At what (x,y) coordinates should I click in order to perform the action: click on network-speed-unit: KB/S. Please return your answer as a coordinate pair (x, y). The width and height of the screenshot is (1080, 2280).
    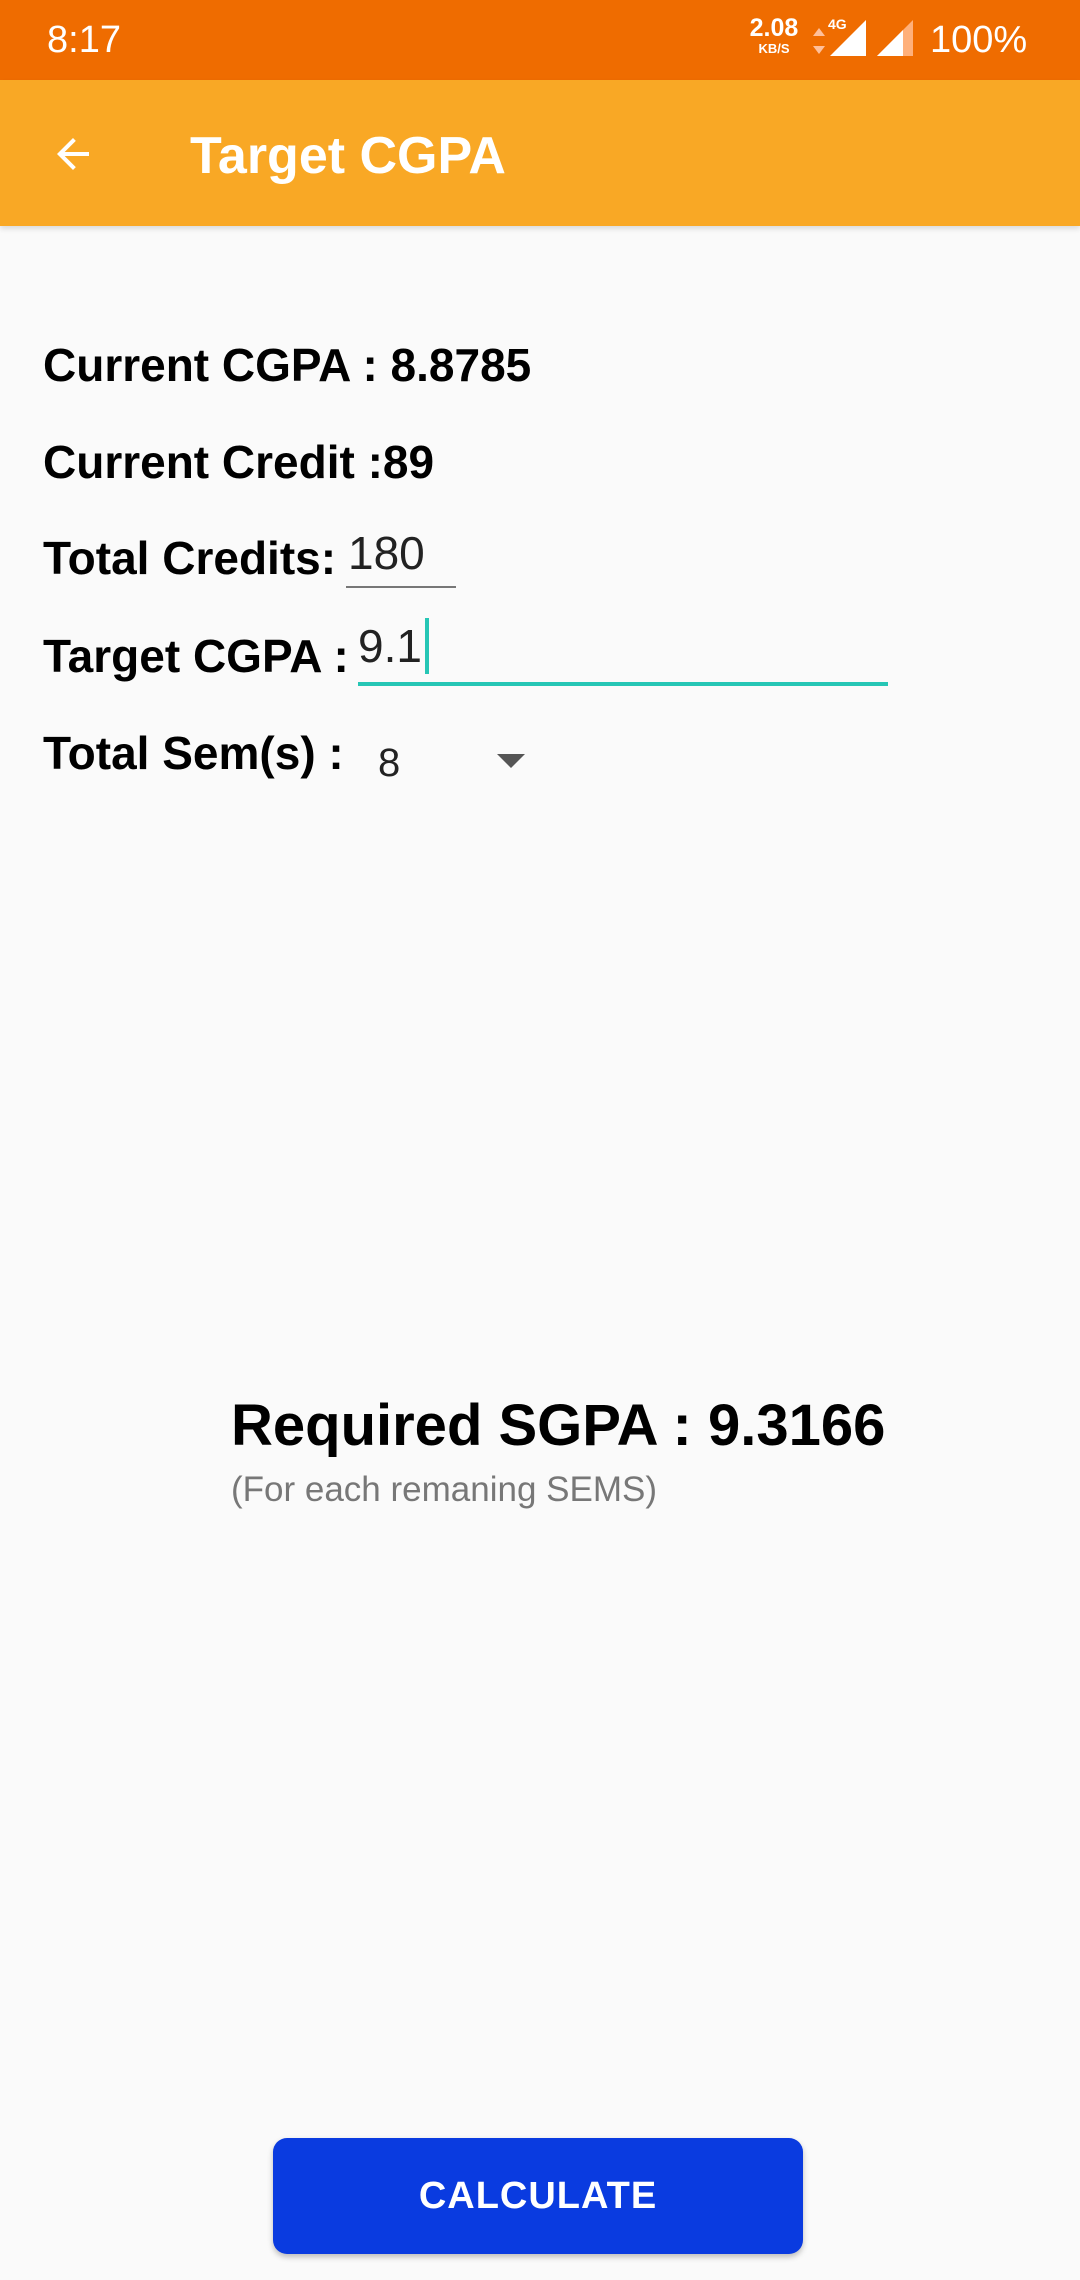
    Looking at the image, I should click on (774, 48).